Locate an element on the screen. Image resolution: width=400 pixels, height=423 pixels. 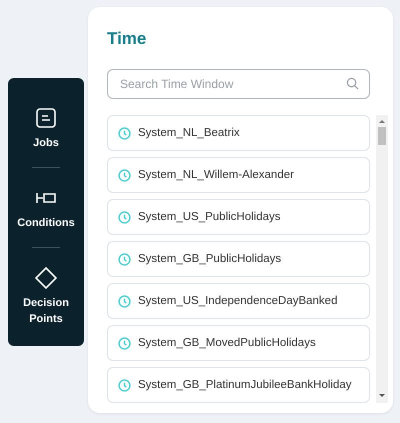
sidebar-item: Jobs is located at coordinates (46, 128).